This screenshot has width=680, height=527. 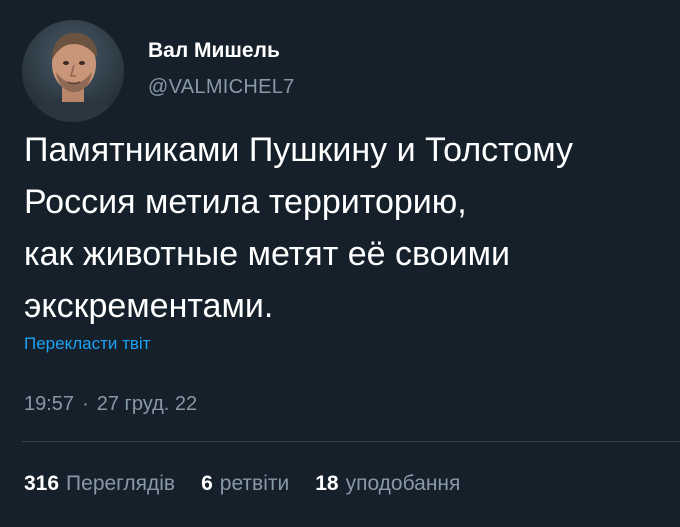 What do you see at coordinates (299, 150) in the screenshot?
I see `tweet-text-line: Памятниками Пушкину и Толстому` at bounding box center [299, 150].